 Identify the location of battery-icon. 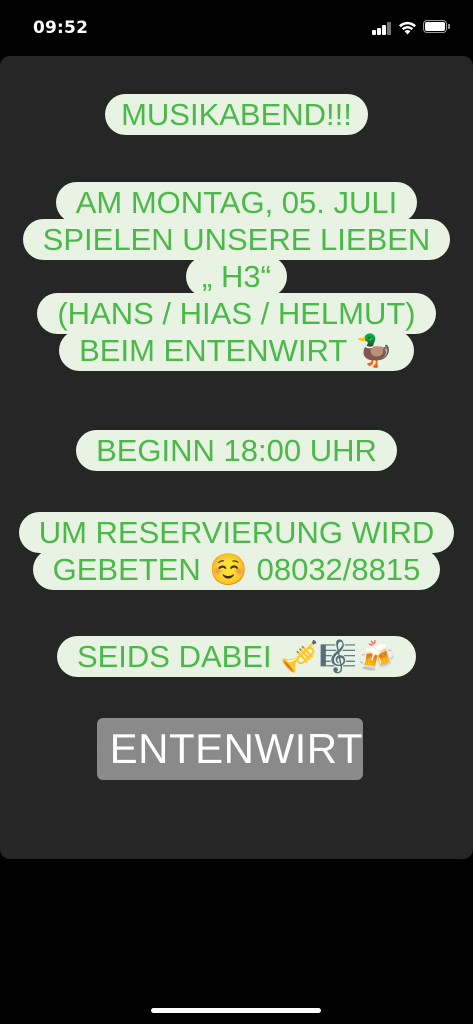
(437, 27).